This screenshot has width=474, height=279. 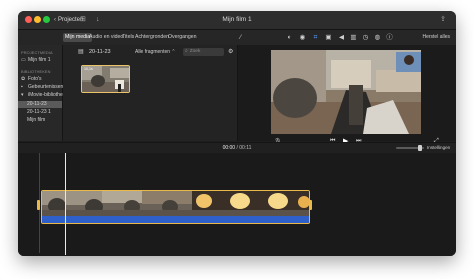 I want to click on browser-event-title: 20-11-23, so click(x=100, y=52).